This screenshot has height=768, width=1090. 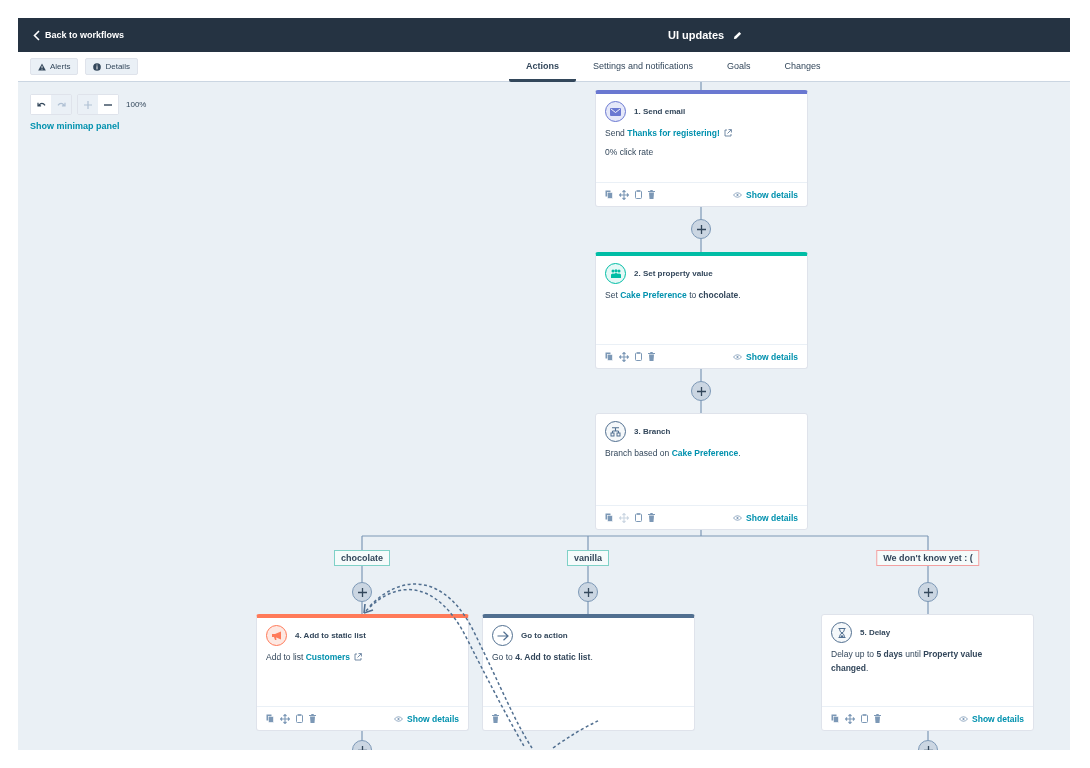 I want to click on workflow-title: UI updates, so click(x=696, y=35).